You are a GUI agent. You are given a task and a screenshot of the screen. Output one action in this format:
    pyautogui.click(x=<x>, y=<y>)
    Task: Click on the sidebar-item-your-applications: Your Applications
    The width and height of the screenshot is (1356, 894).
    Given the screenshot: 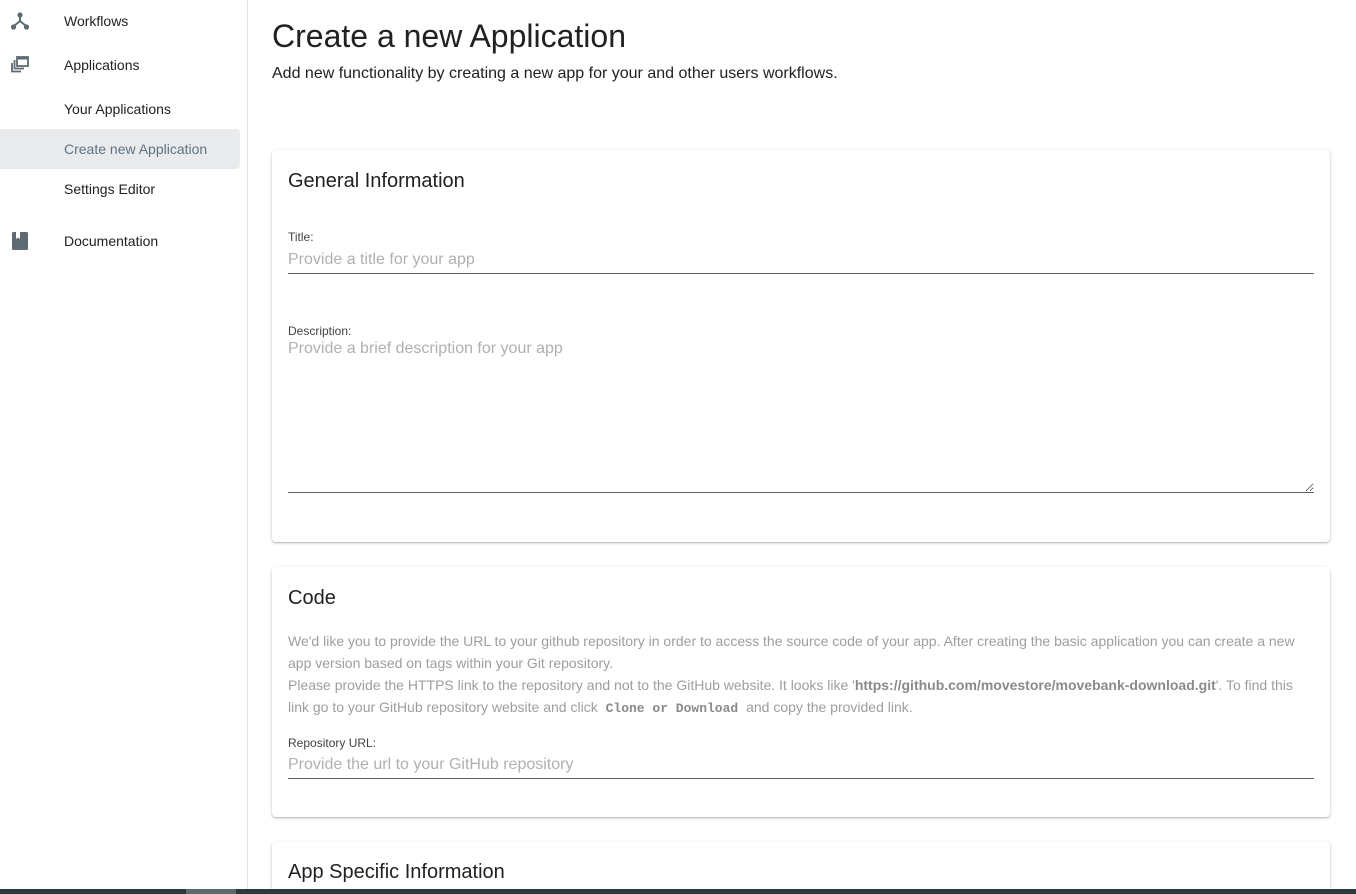 What is the action you would take?
    pyautogui.click(x=120, y=109)
    